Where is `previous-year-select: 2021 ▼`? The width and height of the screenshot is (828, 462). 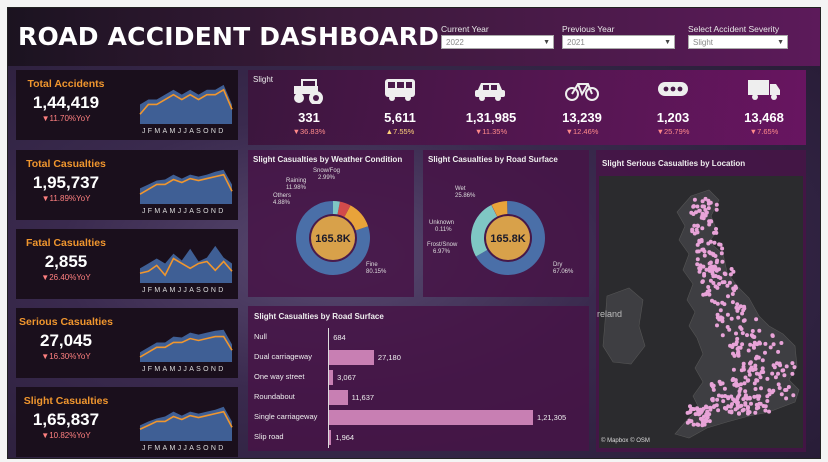
previous-year-select: 2021 ▼ is located at coordinates (618, 42).